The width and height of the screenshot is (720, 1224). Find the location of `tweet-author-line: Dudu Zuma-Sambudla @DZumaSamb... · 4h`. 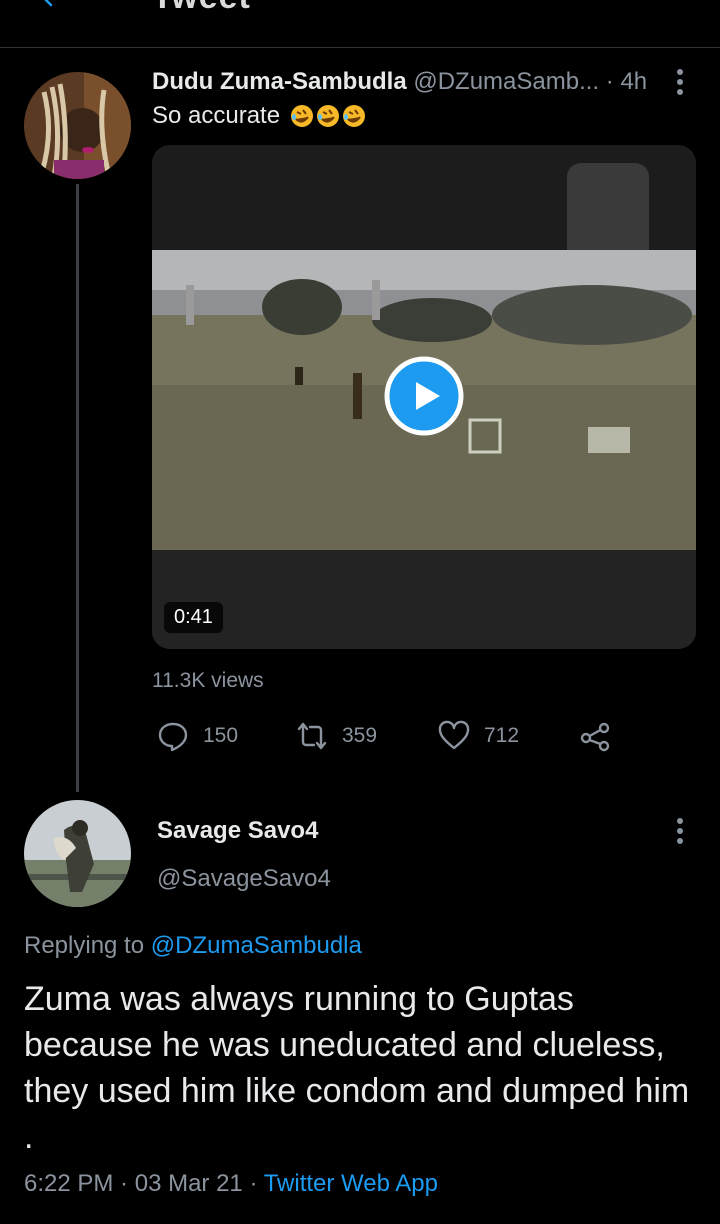

tweet-author-line: Dudu Zuma-Sambudla @DZumaSamb... · 4h is located at coordinates (399, 82).